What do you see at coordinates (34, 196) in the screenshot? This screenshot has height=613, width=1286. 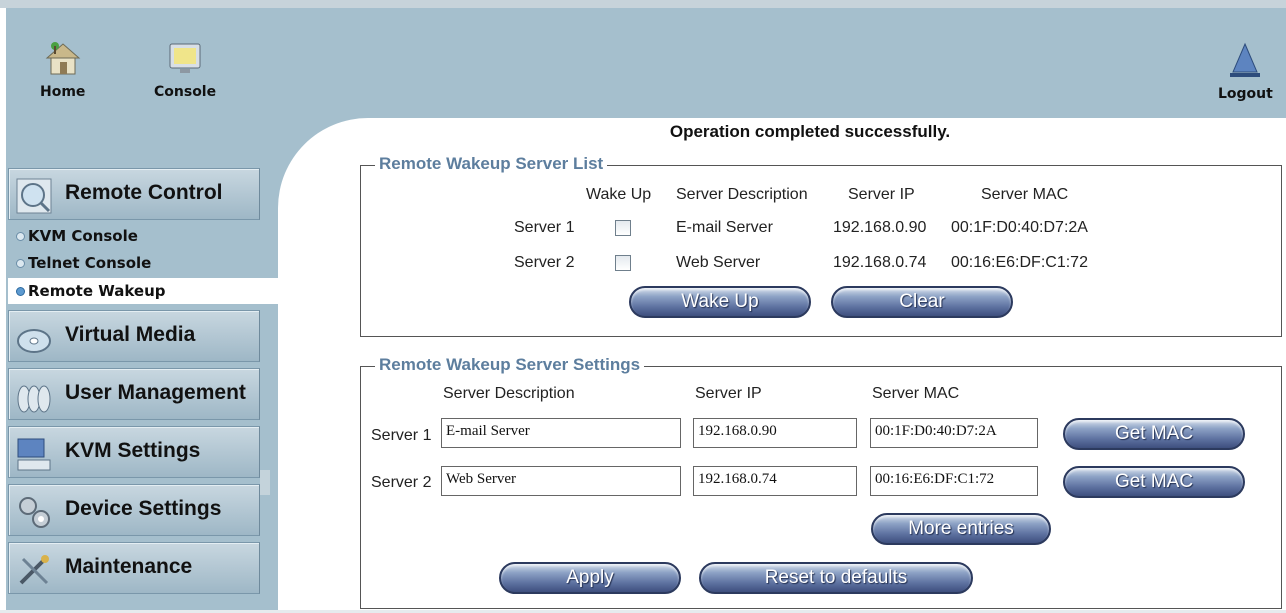 I see `magnifier-icon` at bounding box center [34, 196].